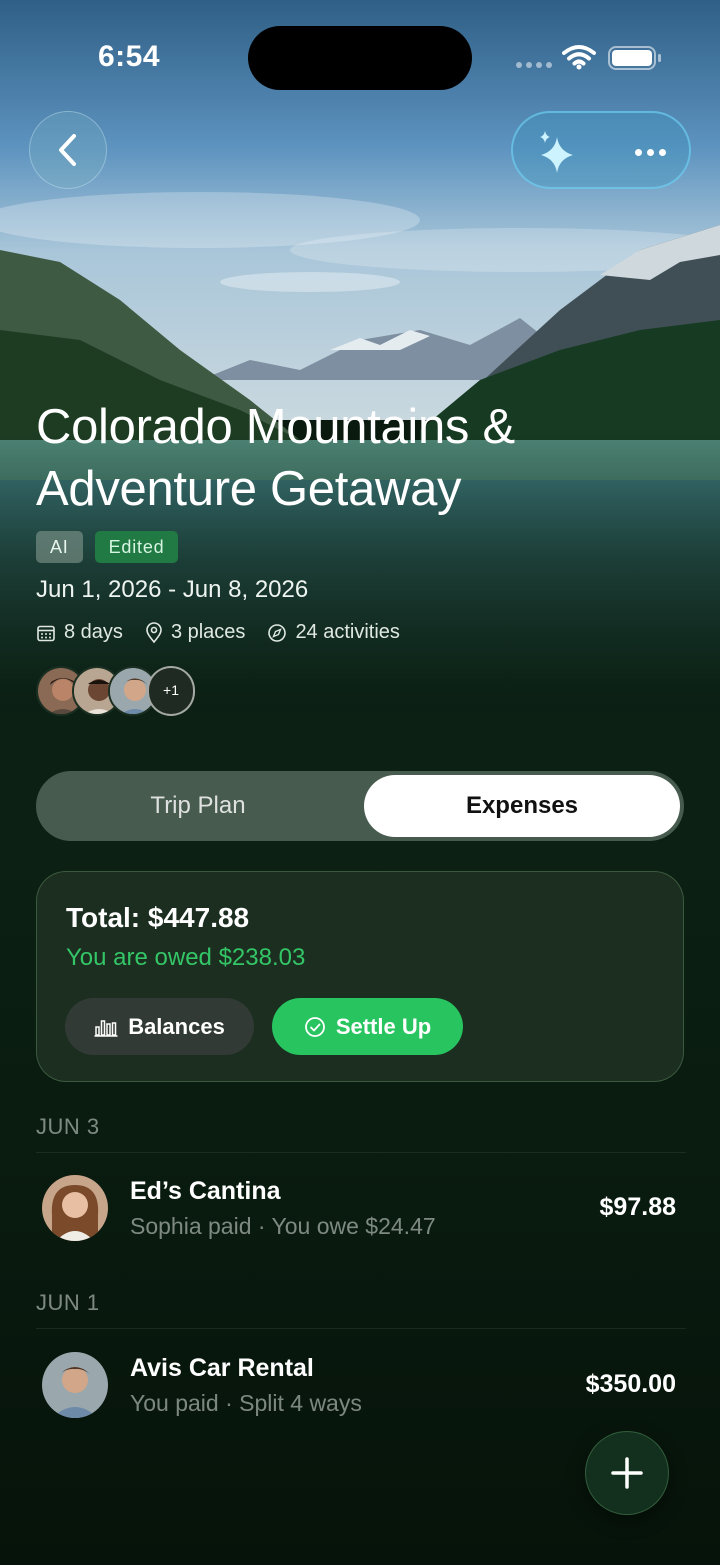 The image size is (720, 1565). Describe the element at coordinates (171, 691) in the screenshot. I see `more-members-count: +1` at that location.